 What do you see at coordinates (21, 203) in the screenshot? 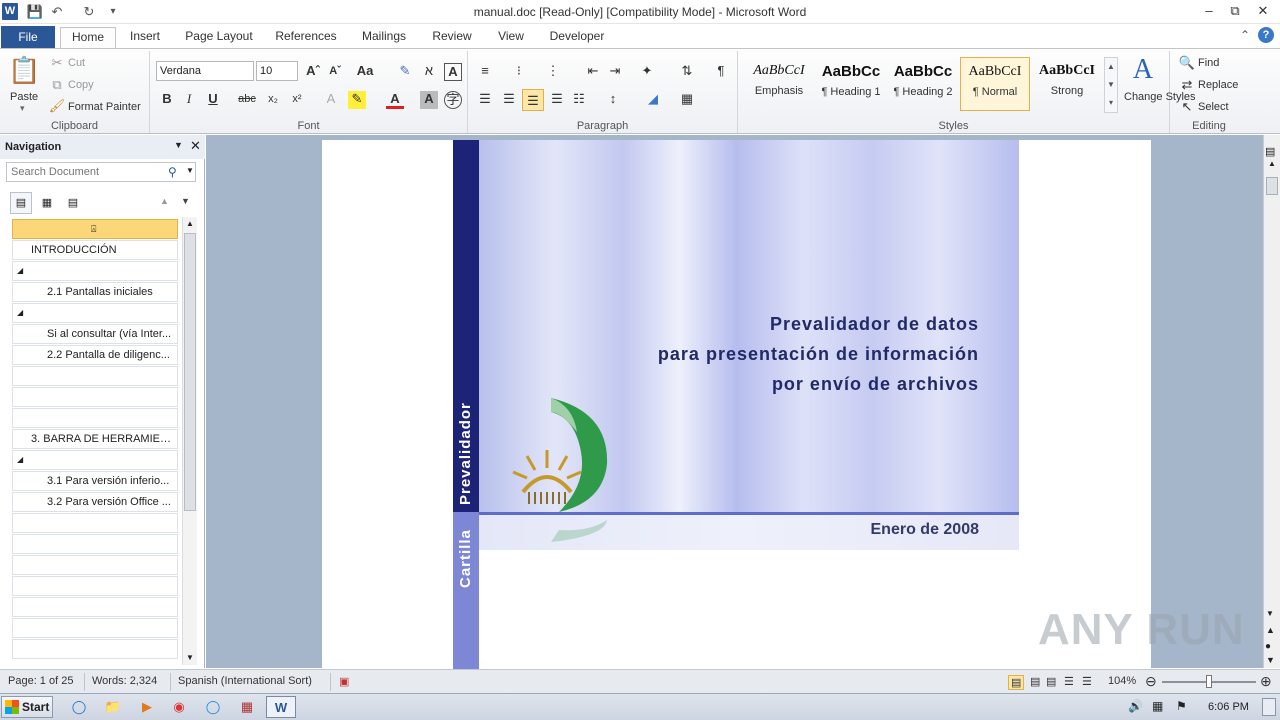
I see `browse-headings-icon: ▤` at bounding box center [21, 203].